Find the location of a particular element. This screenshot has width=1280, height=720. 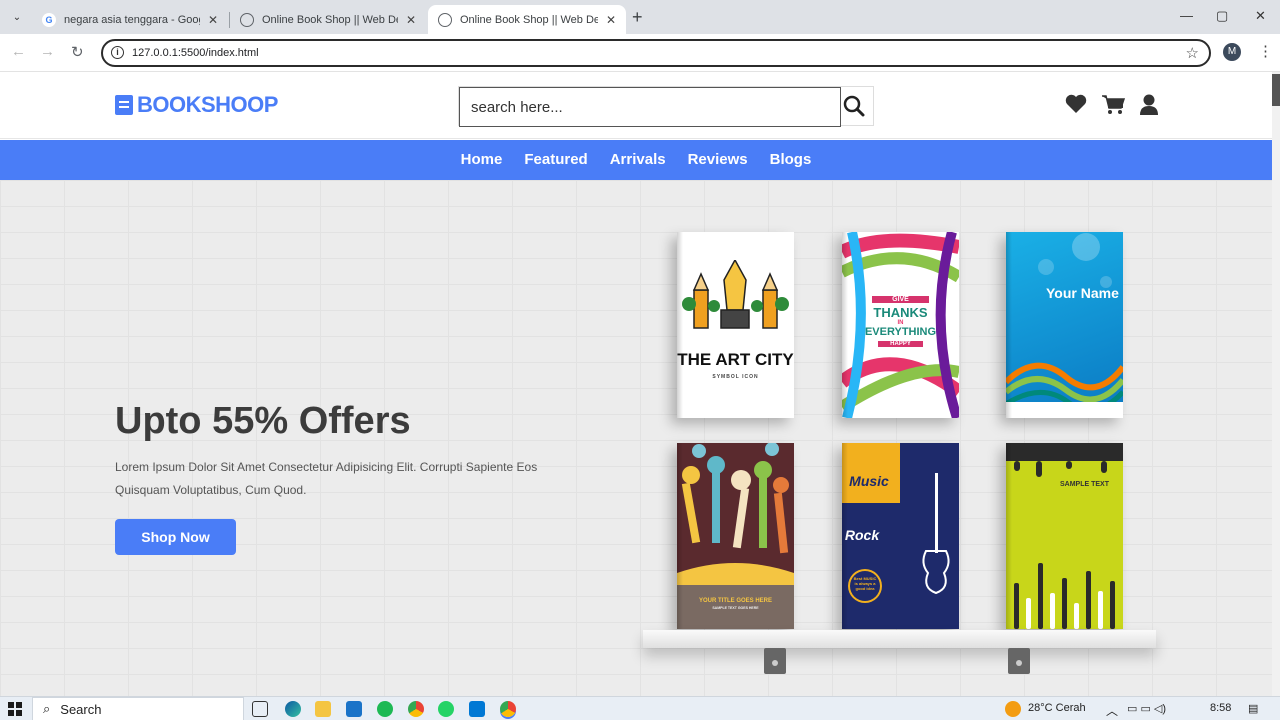

whatsapp-icon is located at coordinates (446, 709).